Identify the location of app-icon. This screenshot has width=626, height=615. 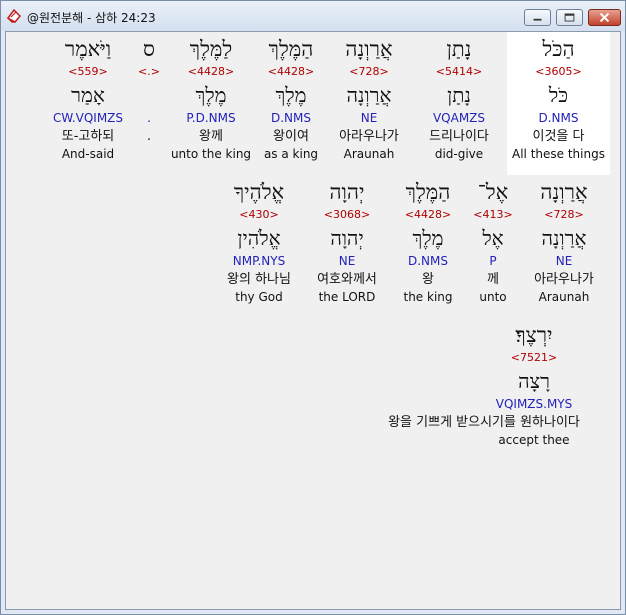
(14, 15).